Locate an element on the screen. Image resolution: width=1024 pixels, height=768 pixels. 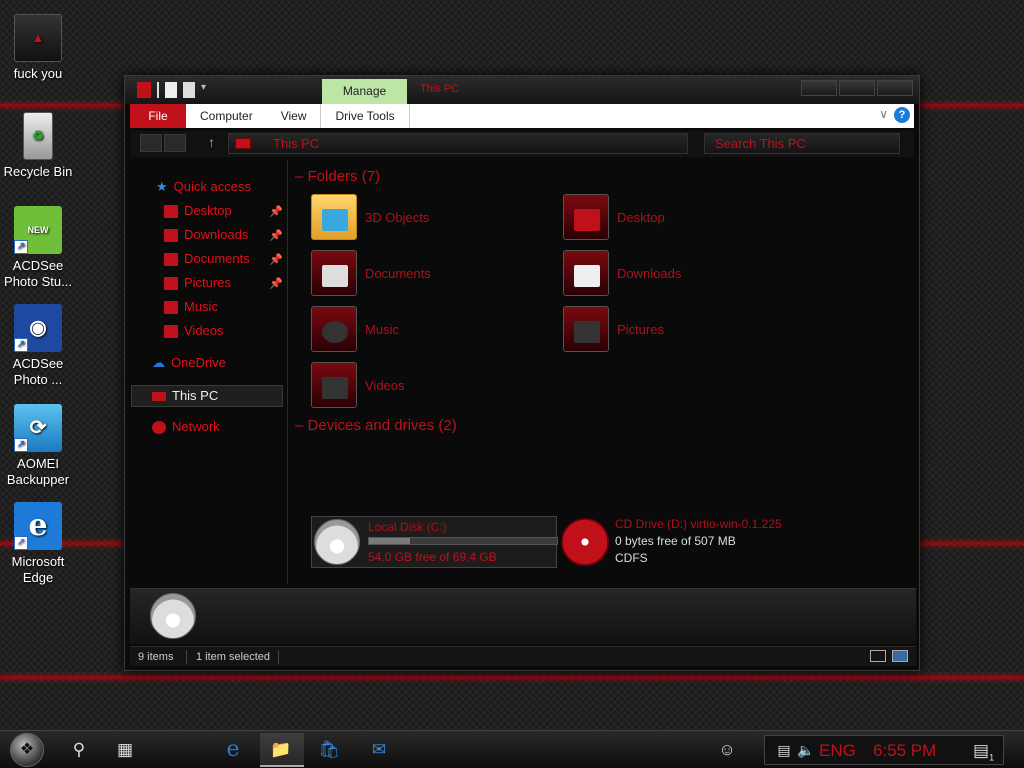
maximize-button is located at coordinates (857, 88).